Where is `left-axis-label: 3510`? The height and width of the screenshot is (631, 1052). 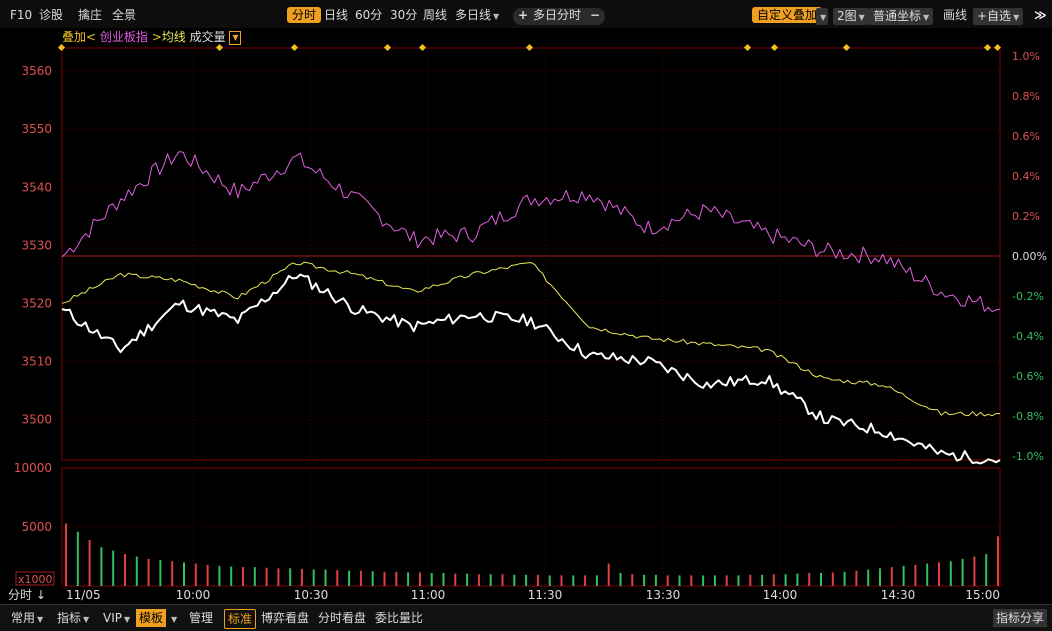 left-axis-label: 3510 is located at coordinates (36, 361).